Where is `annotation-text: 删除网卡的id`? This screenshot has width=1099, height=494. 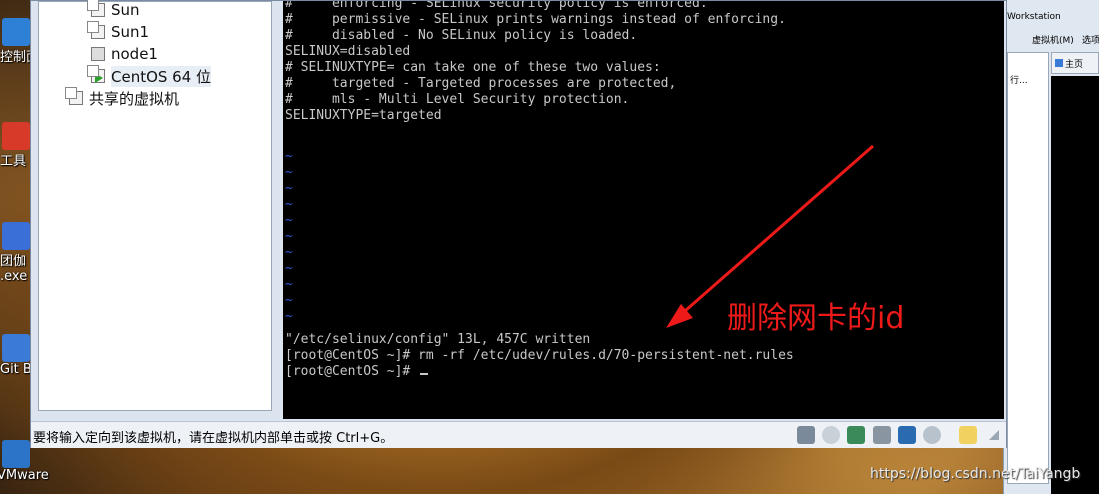
annotation-text: 删除网卡的id is located at coordinates (816, 318).